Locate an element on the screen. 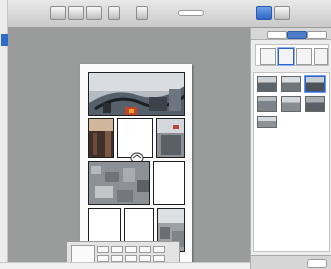  panel-header is located at coordinates (291, 34).